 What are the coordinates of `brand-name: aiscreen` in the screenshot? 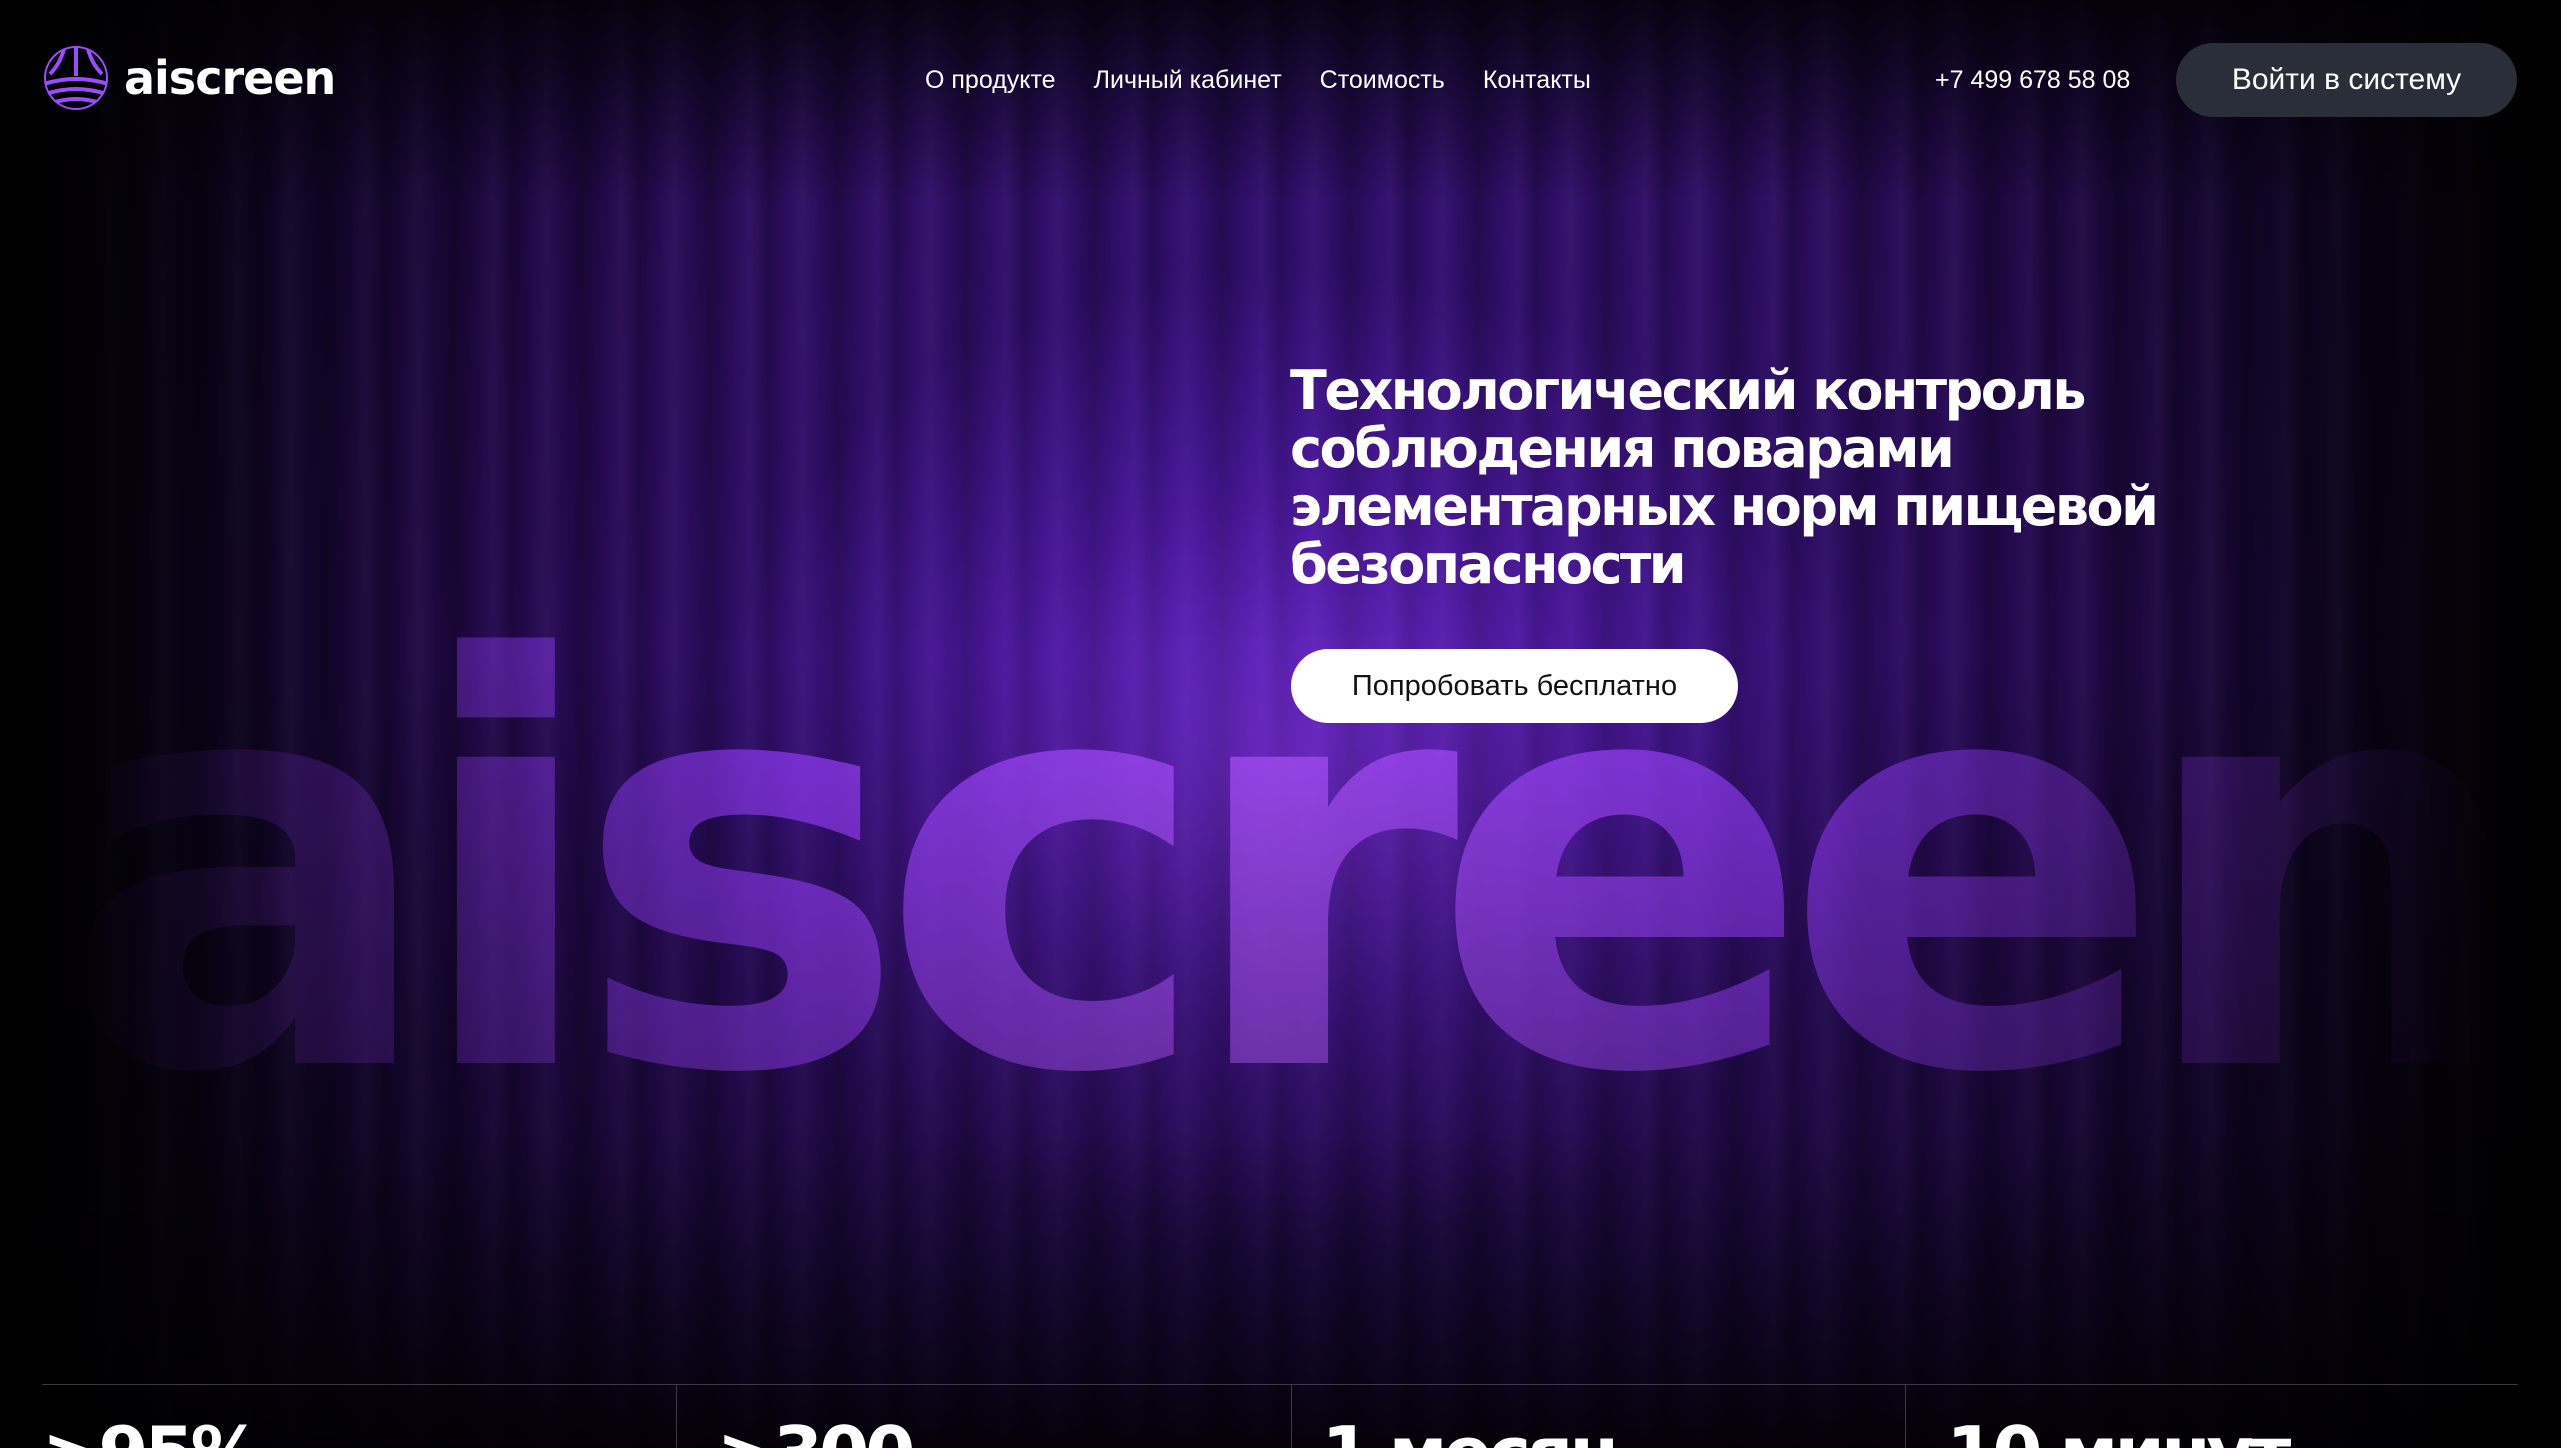 It's located at (230, 78).